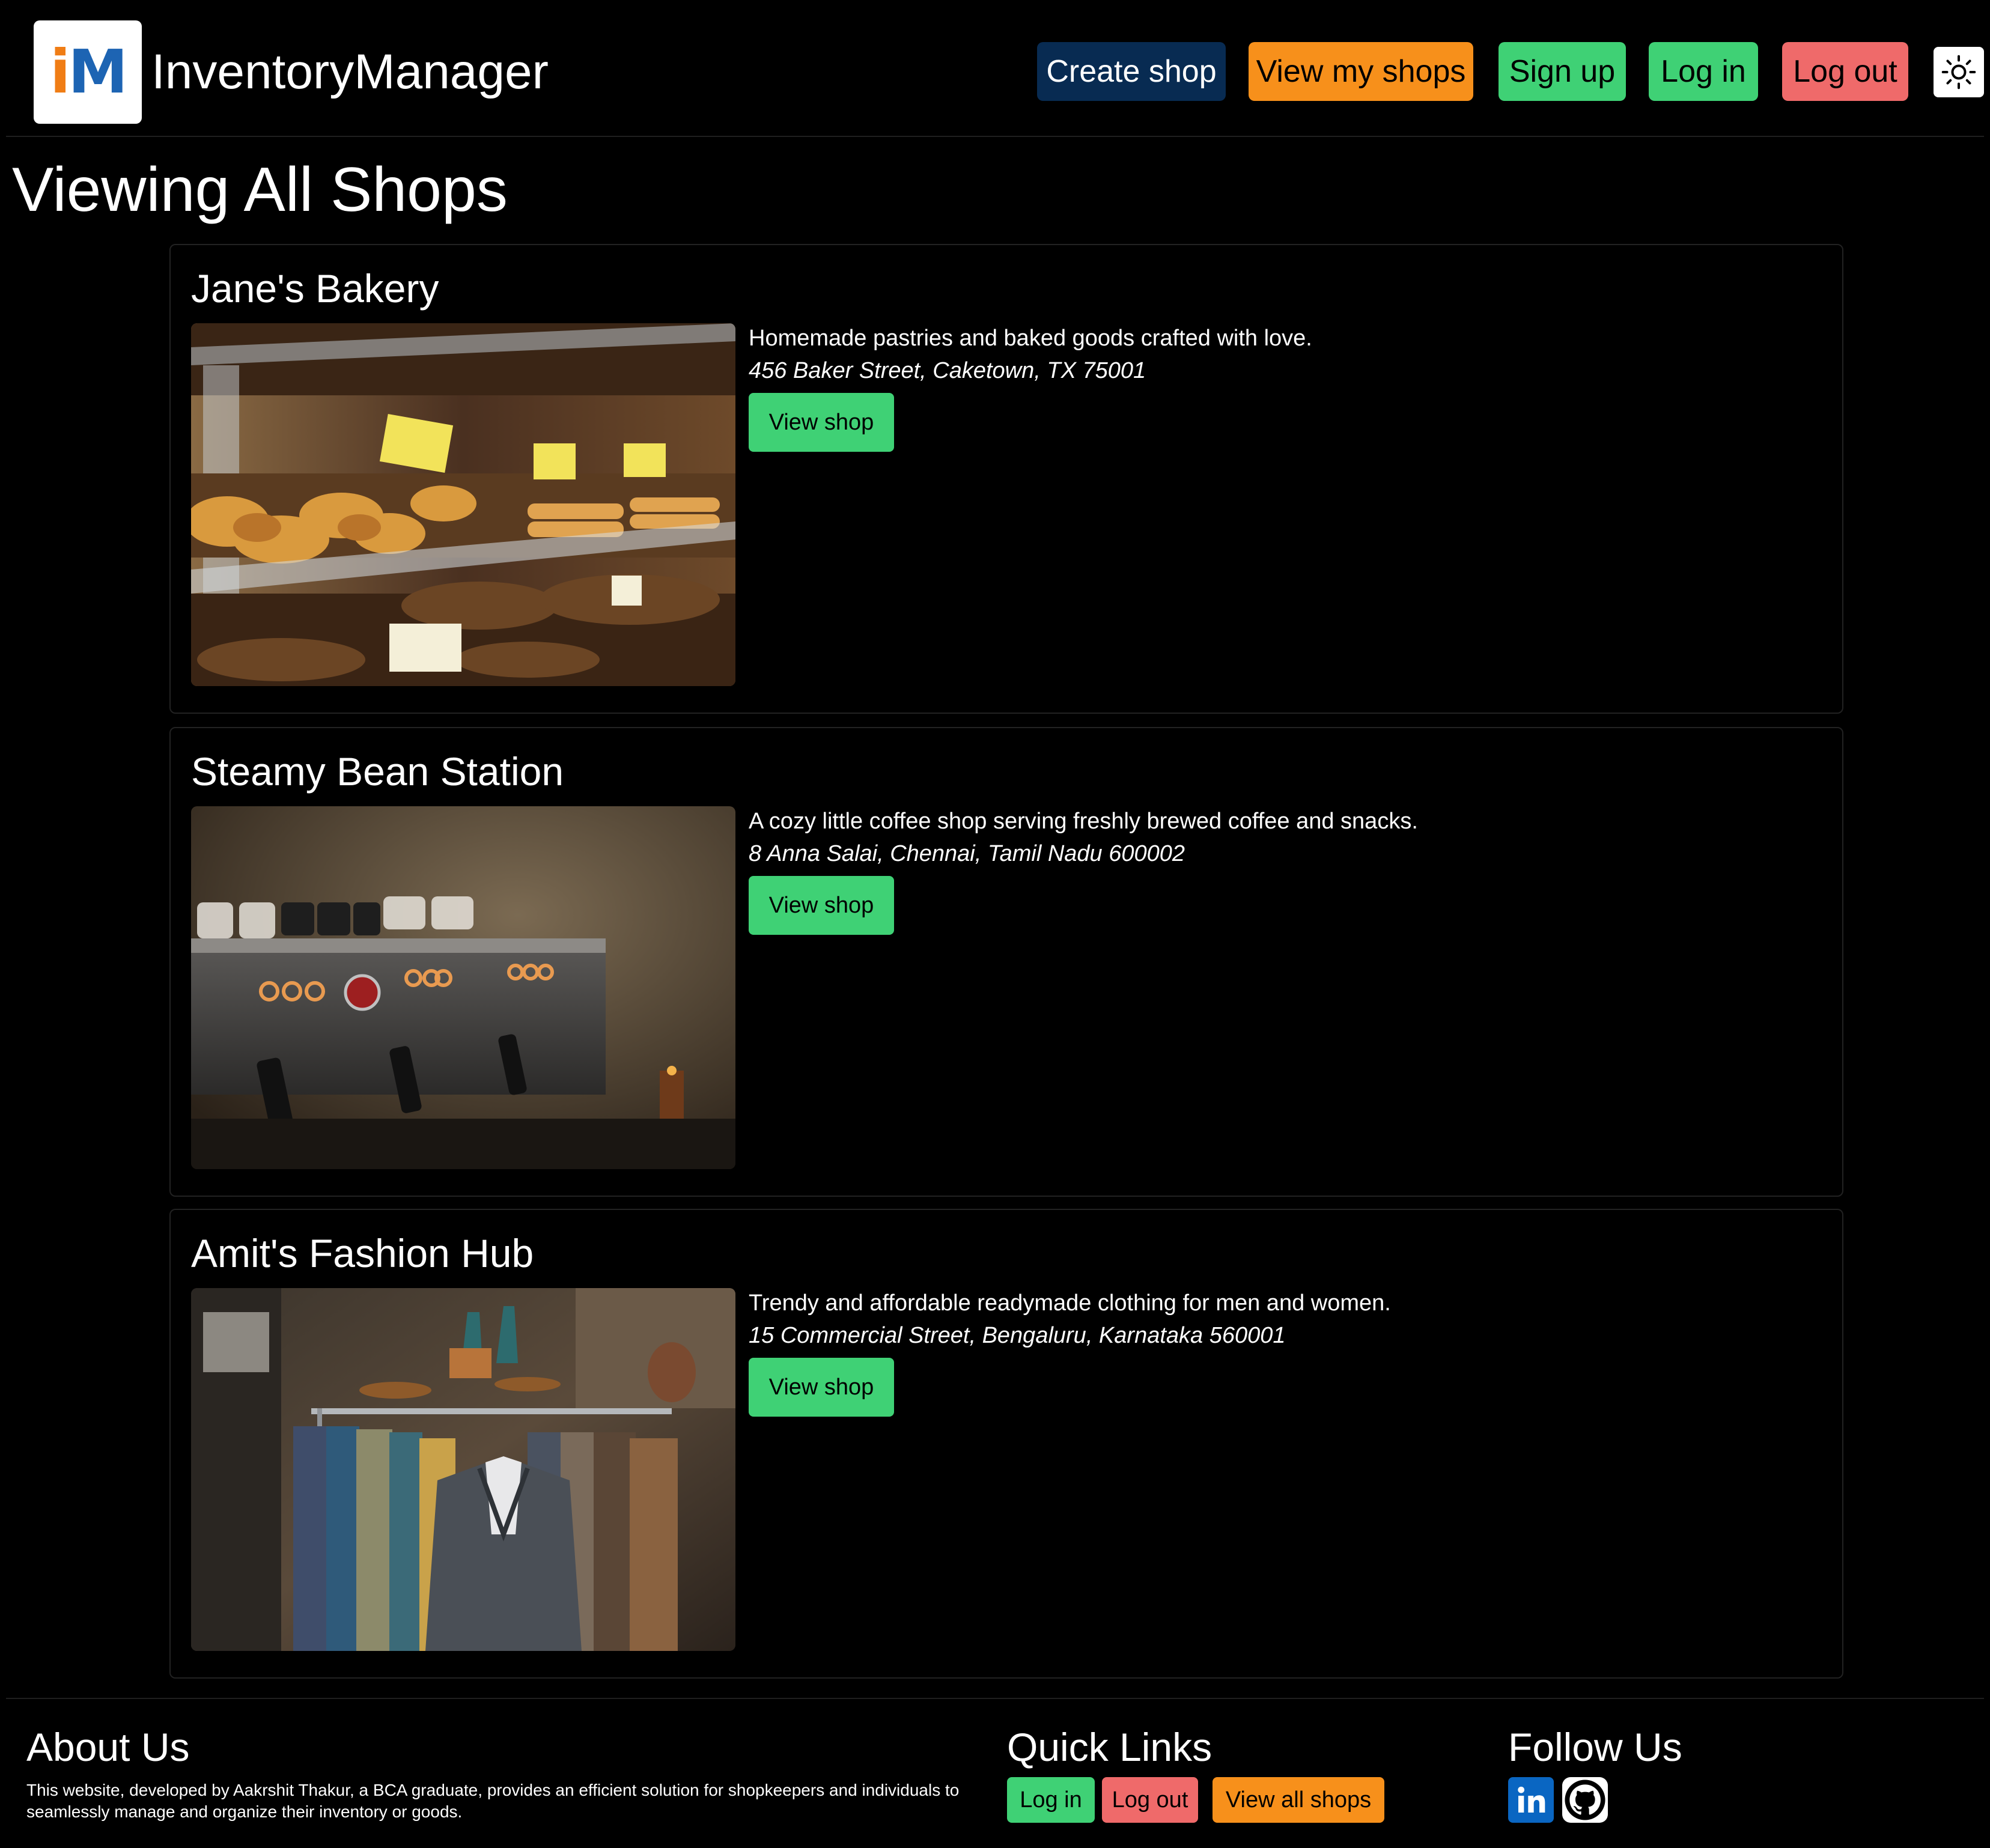  What do you see at coordinates (108, 1747) in the screenshot?
I see `about-heading: About Us` at bounding box center [108, 1747].